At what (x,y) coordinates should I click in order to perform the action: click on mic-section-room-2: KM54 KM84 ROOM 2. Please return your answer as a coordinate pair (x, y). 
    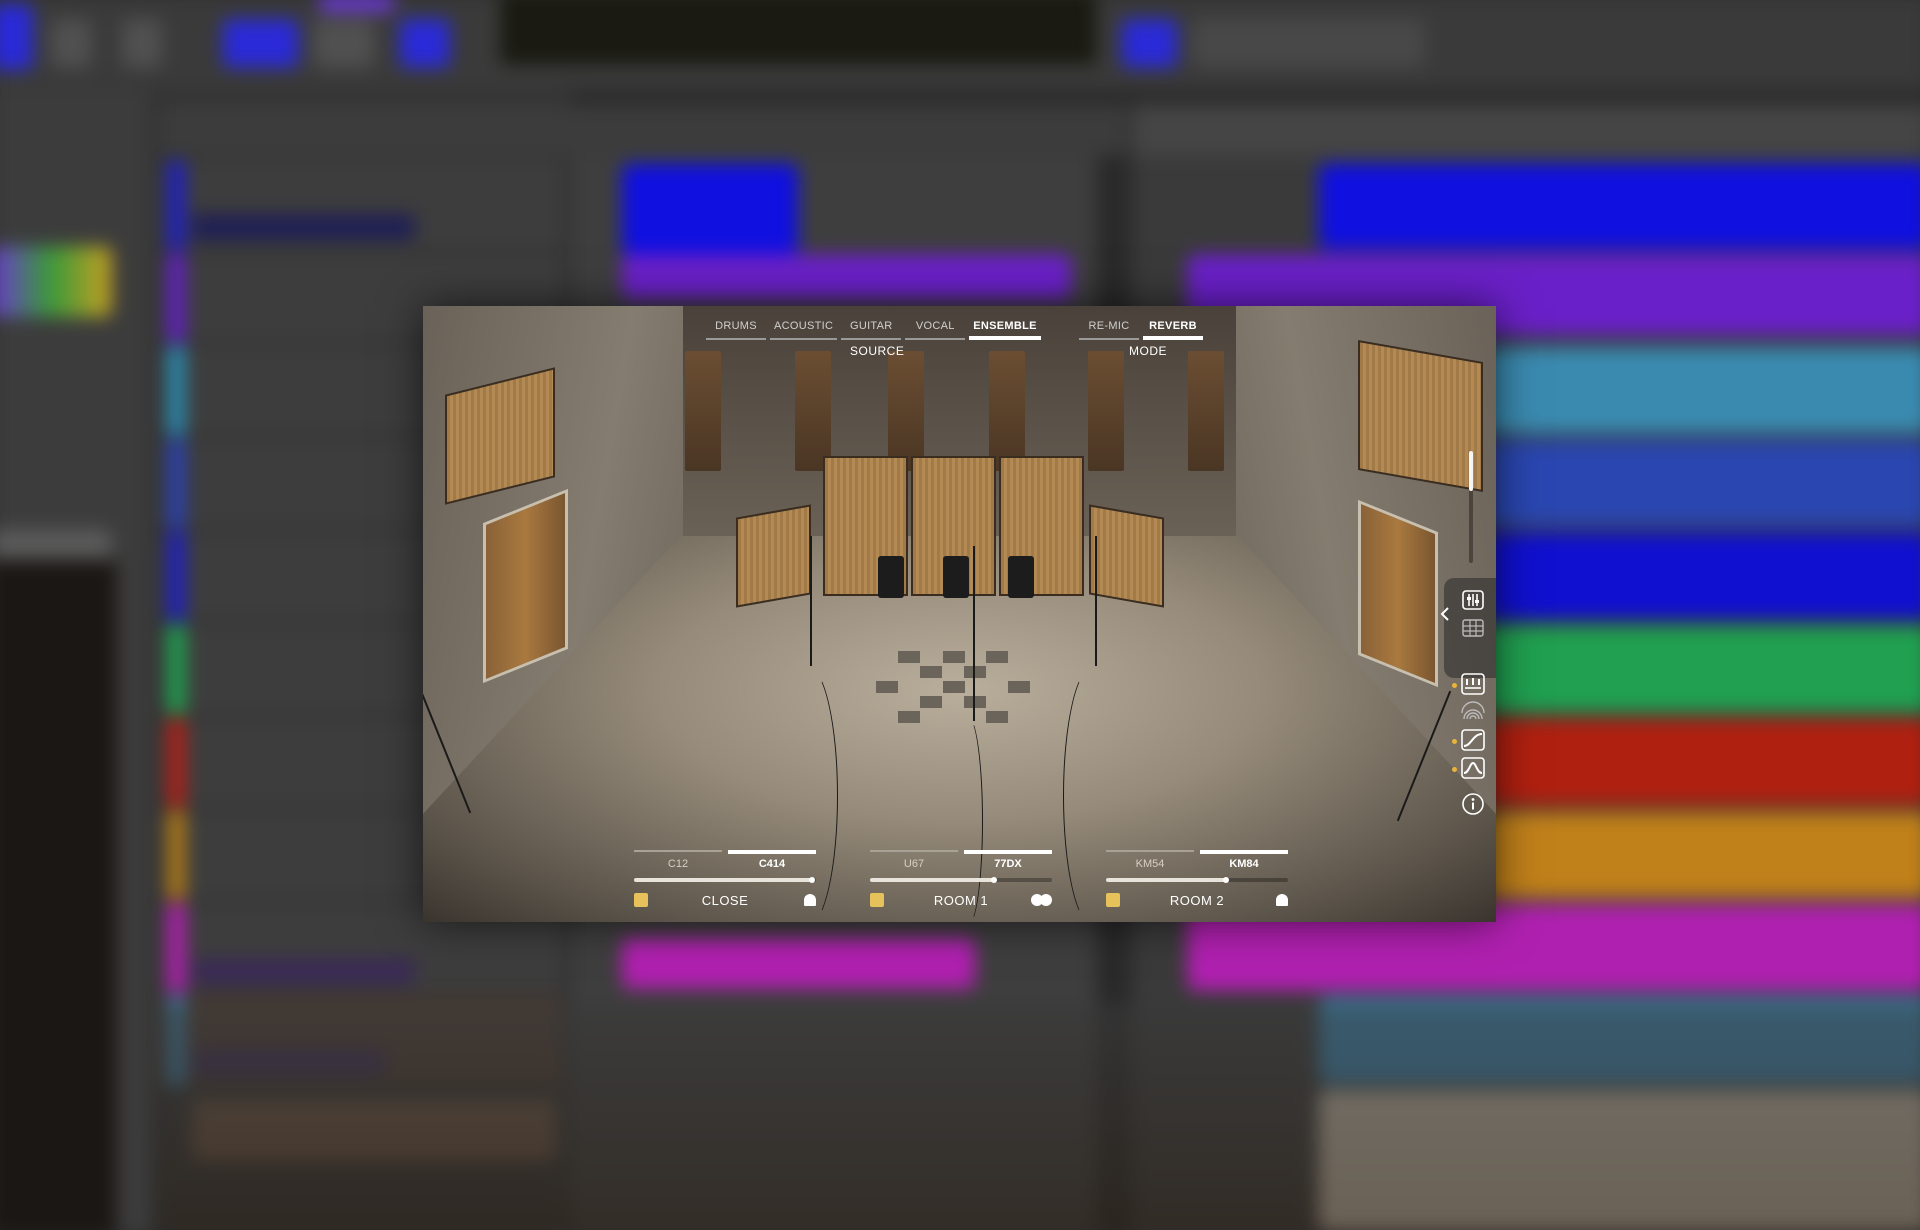
    Looking at the image, I should click on (1197, 886).